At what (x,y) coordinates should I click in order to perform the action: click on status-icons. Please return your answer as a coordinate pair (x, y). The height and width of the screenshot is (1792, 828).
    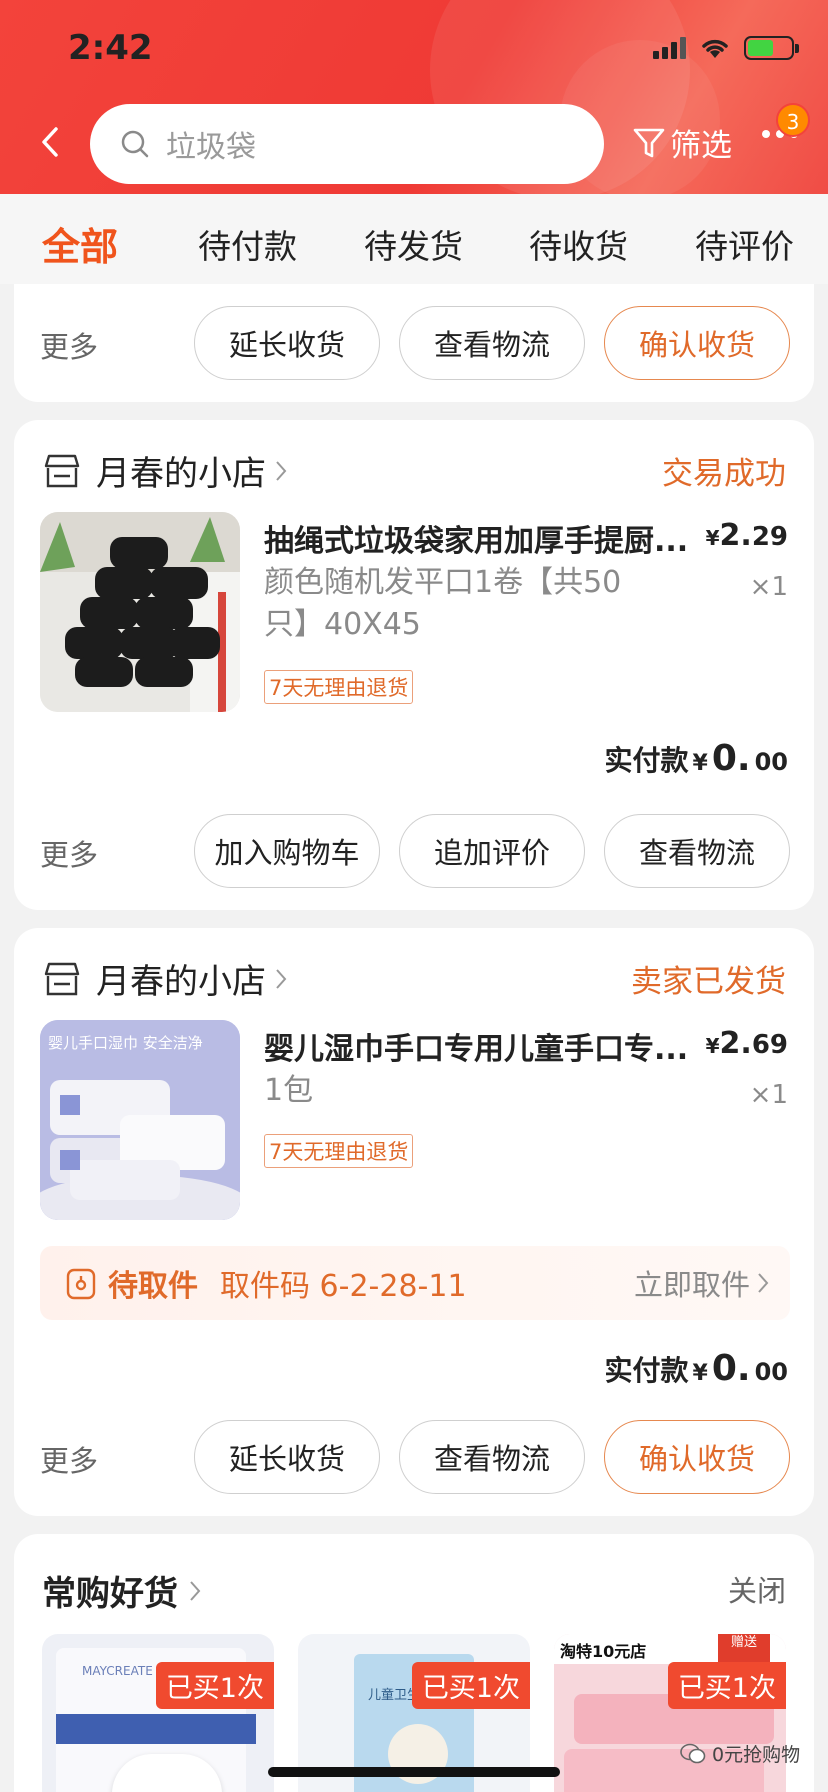
    Looking at the image, I should click on (726, 48).